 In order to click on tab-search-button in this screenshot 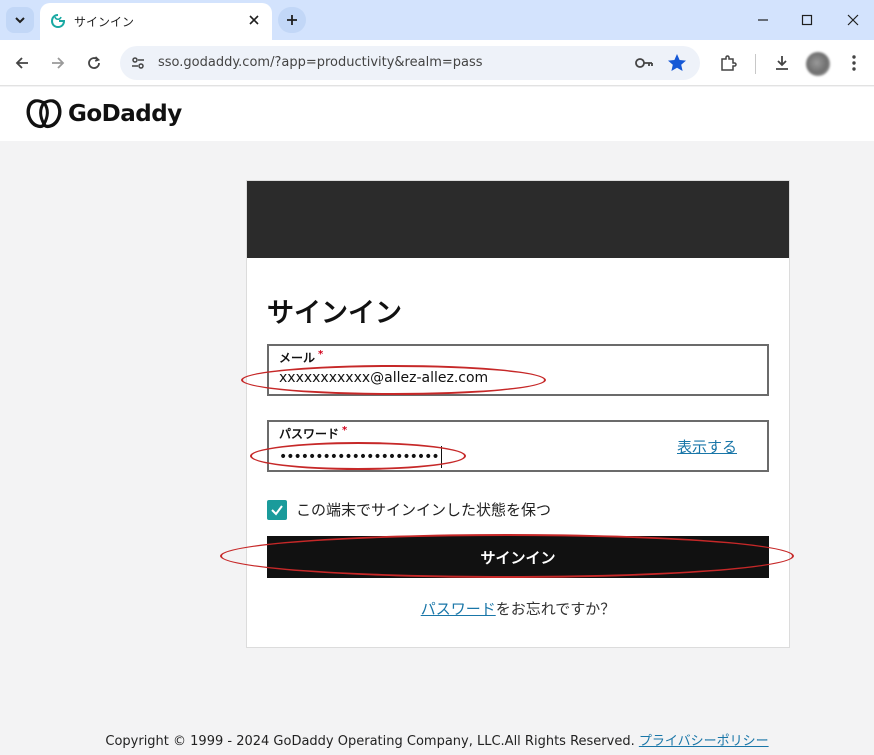, I will do `click(20, 20)`.